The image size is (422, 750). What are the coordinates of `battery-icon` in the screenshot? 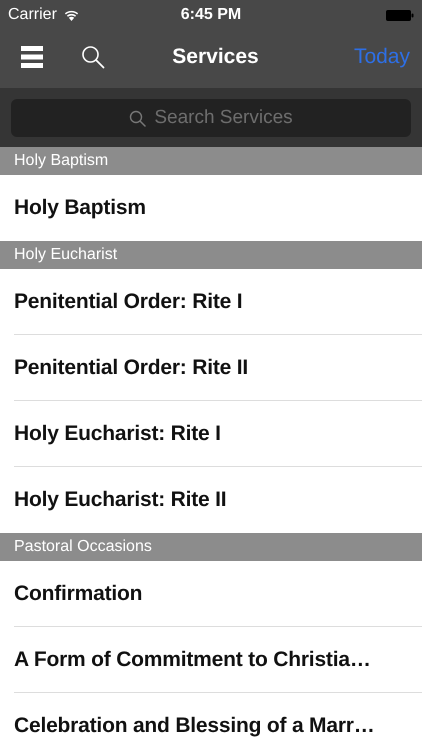 It's located at (400, 15).